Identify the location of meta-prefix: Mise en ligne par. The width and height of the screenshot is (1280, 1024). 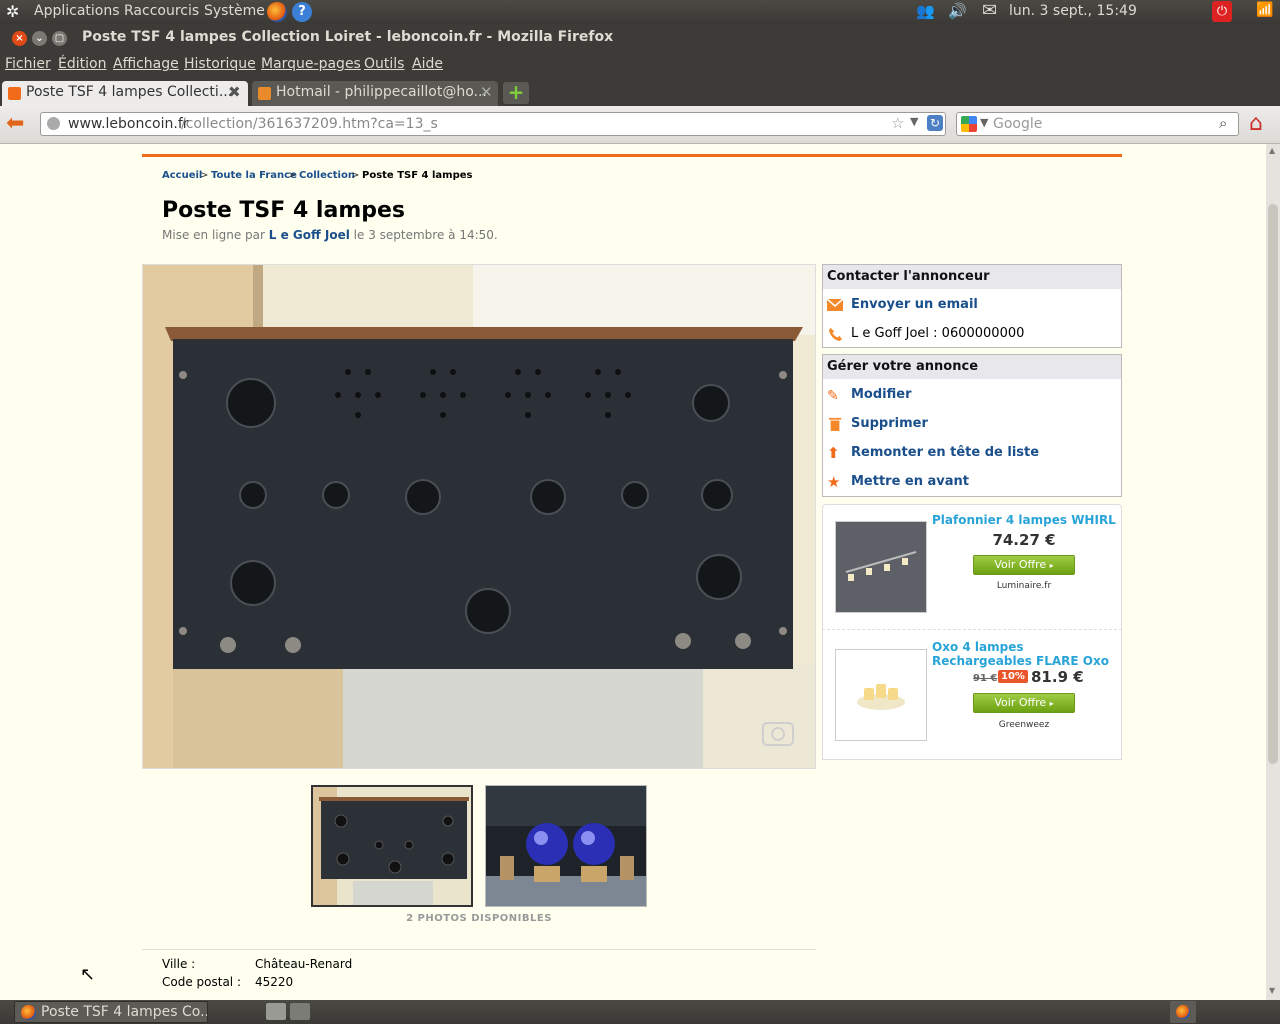
(215, 235).